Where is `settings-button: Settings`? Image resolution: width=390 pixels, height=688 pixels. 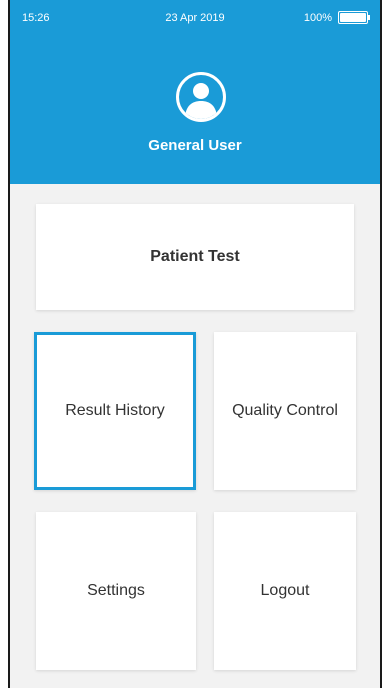
settings-button: Settings is located at coordinates (116, 591).